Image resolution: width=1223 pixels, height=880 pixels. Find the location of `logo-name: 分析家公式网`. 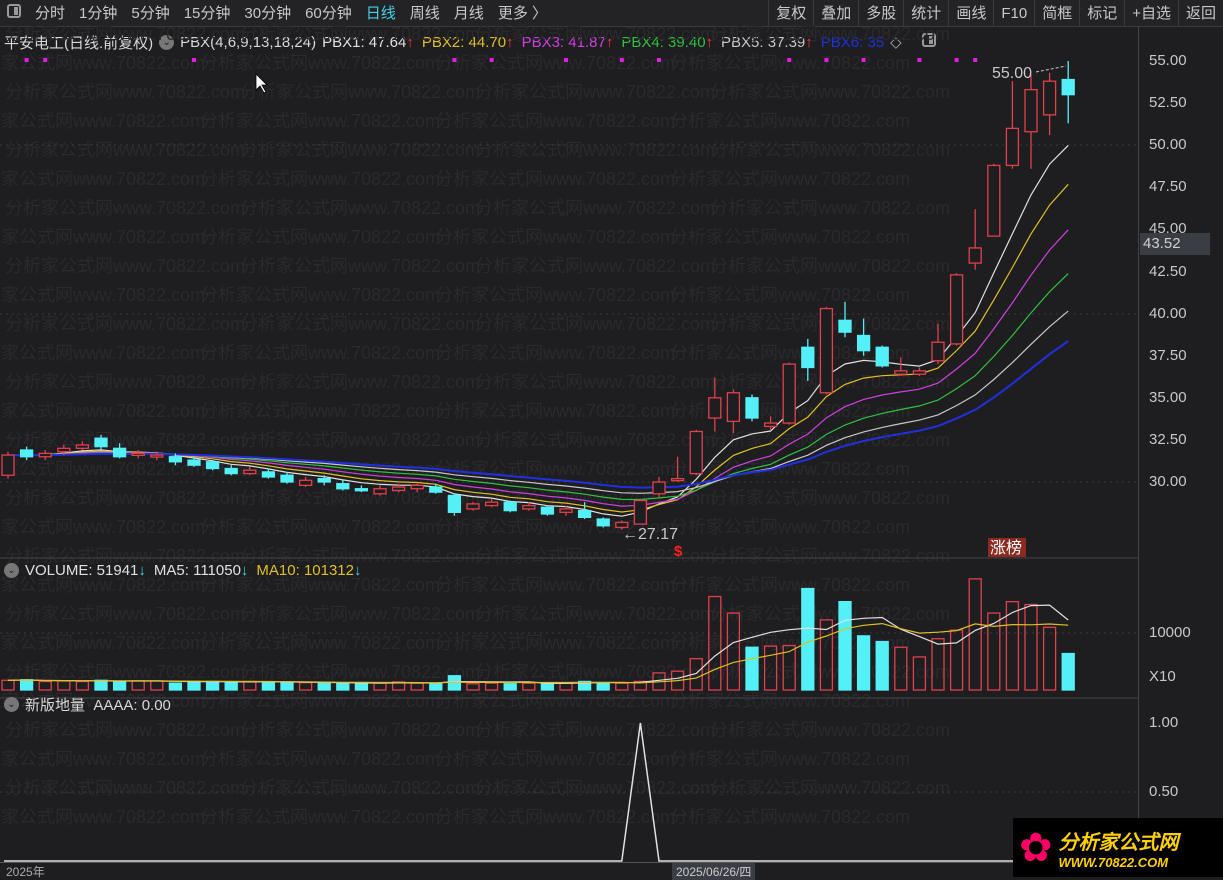

logo-name: 分析家公式网 is located at coordinates (1118, 842).